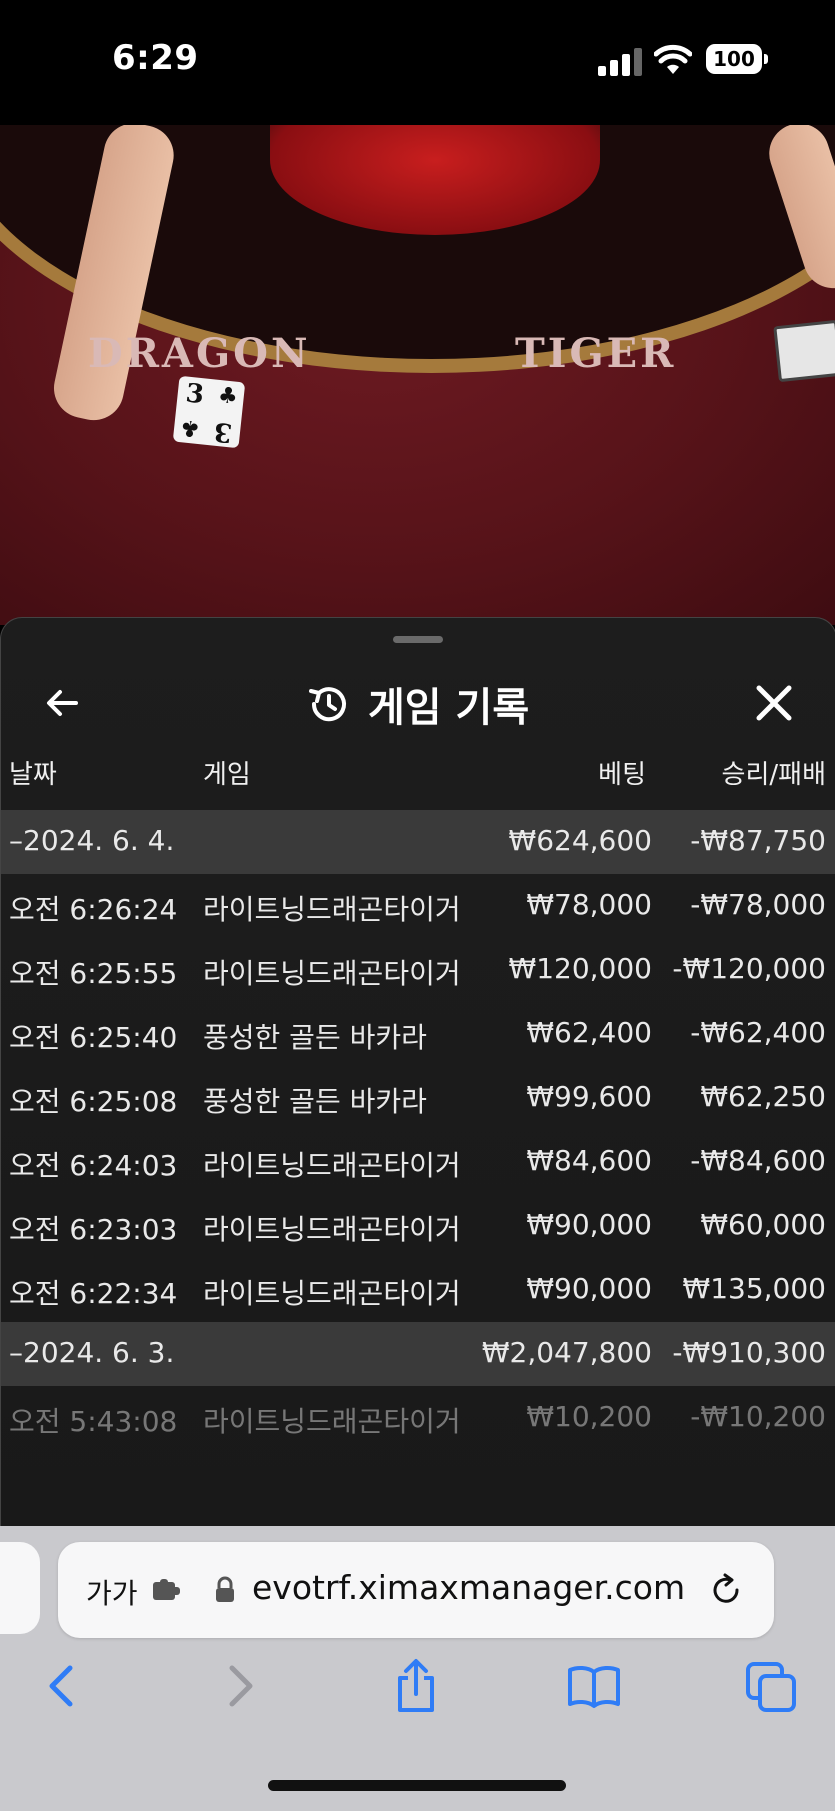  I want to click on share-button, so click(416, 1686).